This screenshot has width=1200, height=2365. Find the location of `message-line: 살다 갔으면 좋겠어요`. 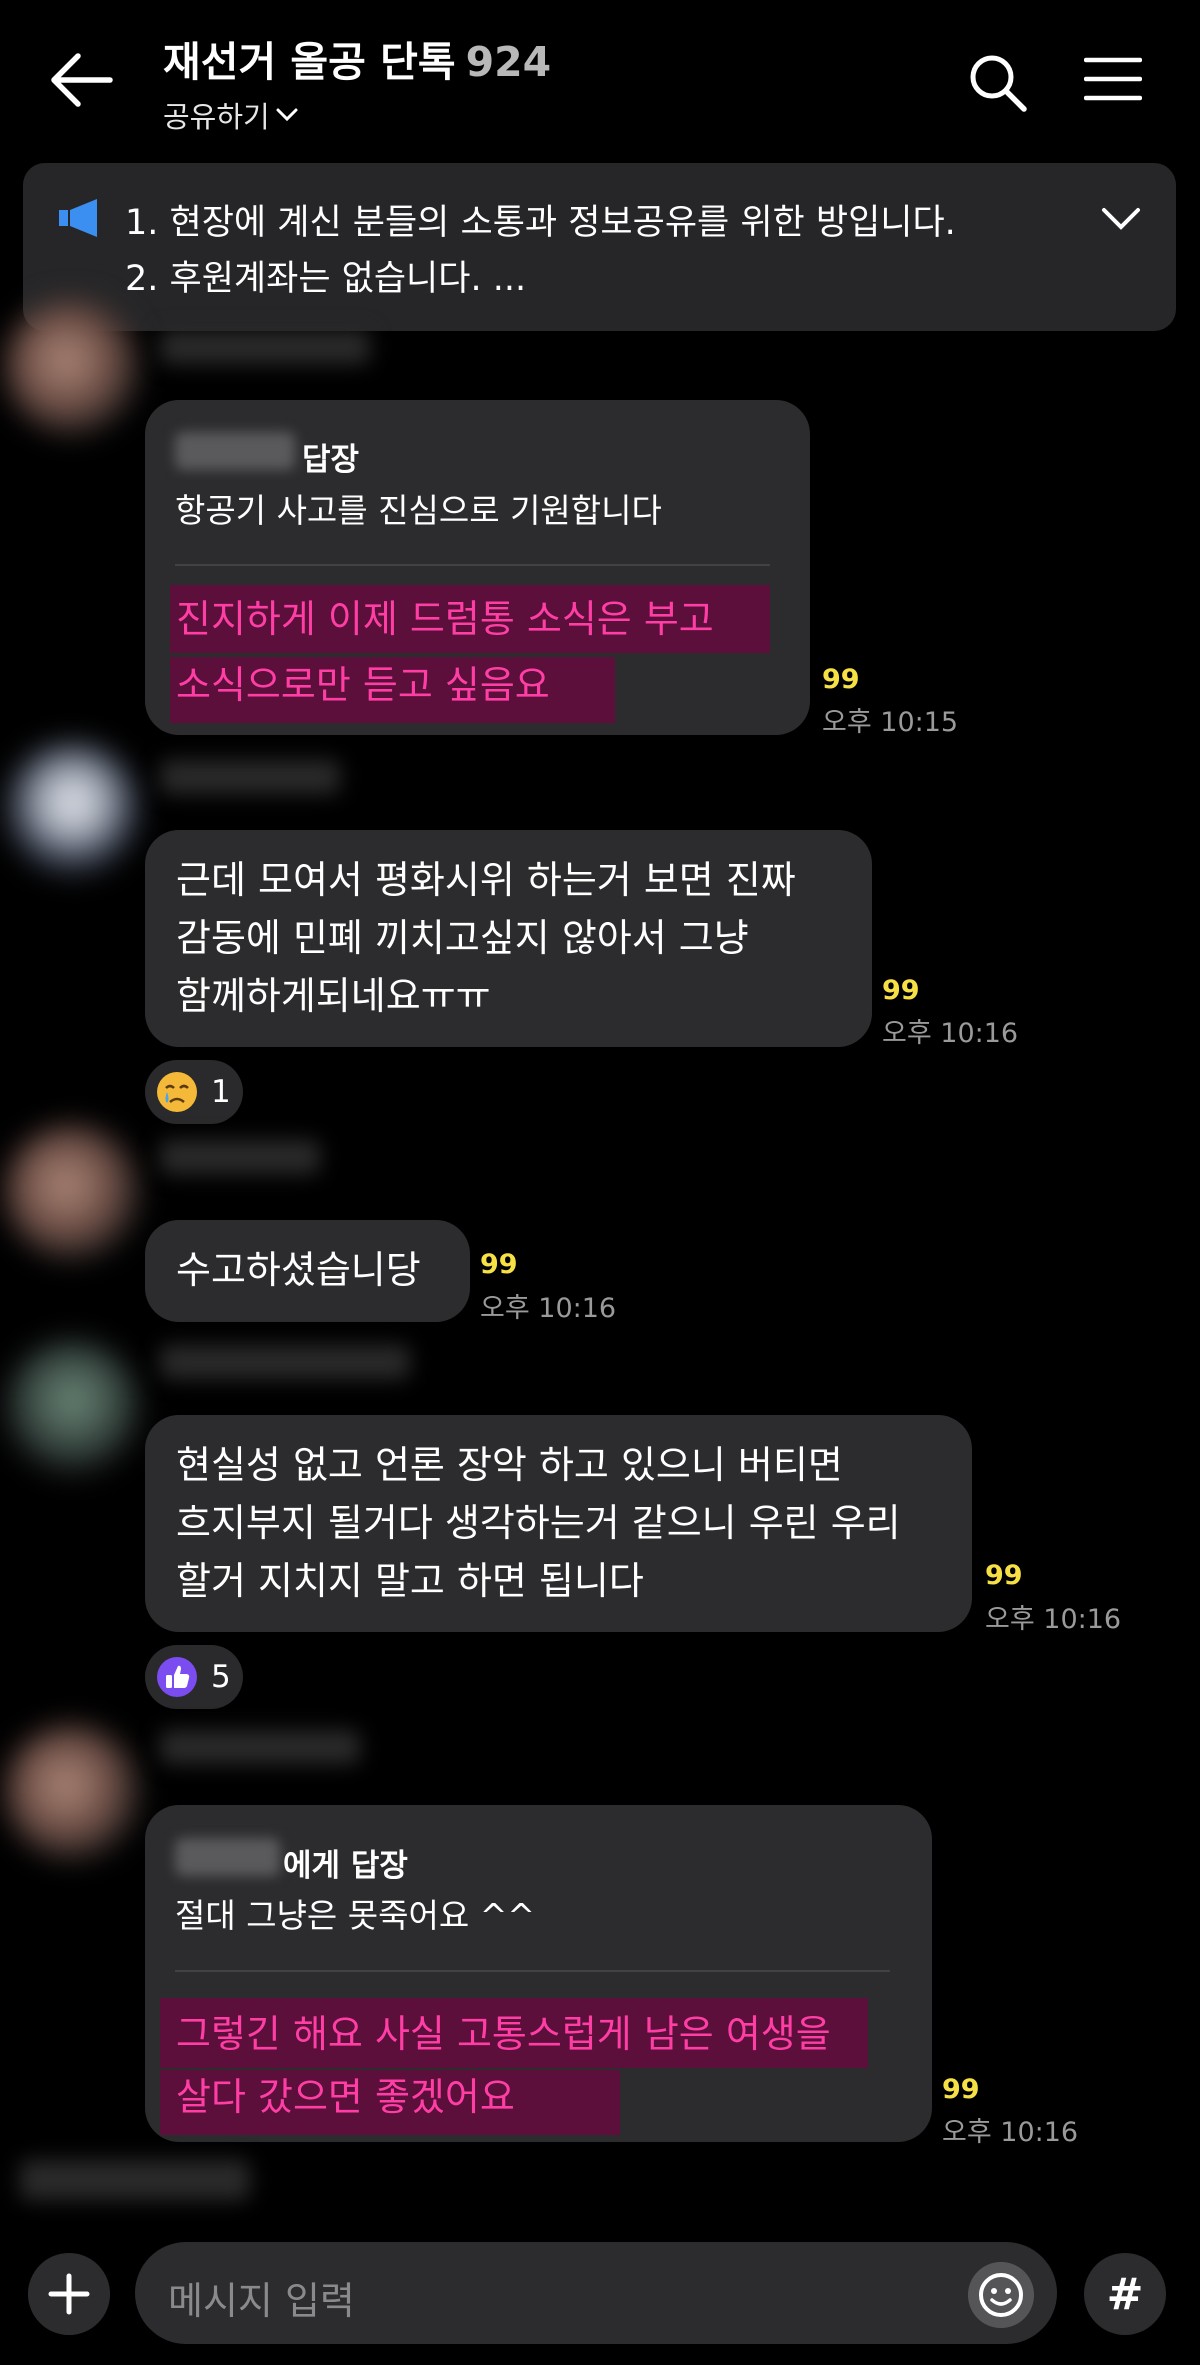

message-line: 살다 갔으면 좋겠어요 is located at coordinates (345, 2097).